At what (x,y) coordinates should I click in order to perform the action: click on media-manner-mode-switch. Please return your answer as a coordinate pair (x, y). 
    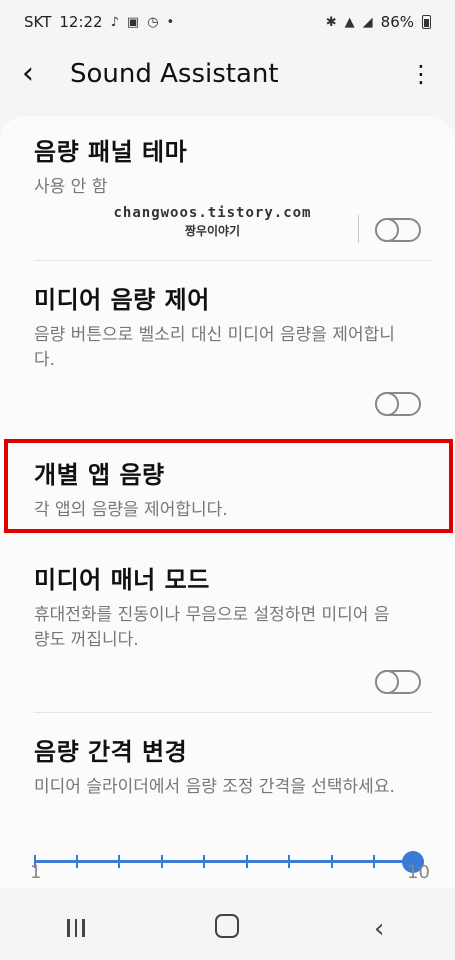
    Looking at the image, I should click on (398, 682).